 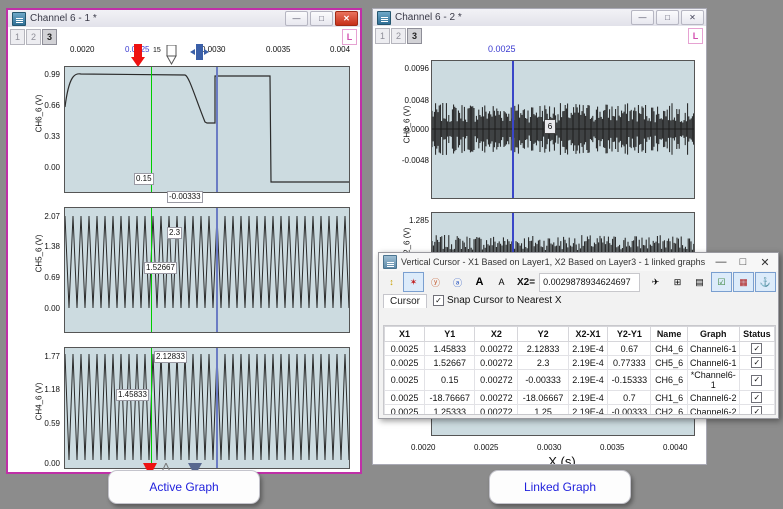 What do you see at coordinates (743, 282) in the screenshot?
I see `table-settings-icon: ▦` at bounding box center [743, 282].